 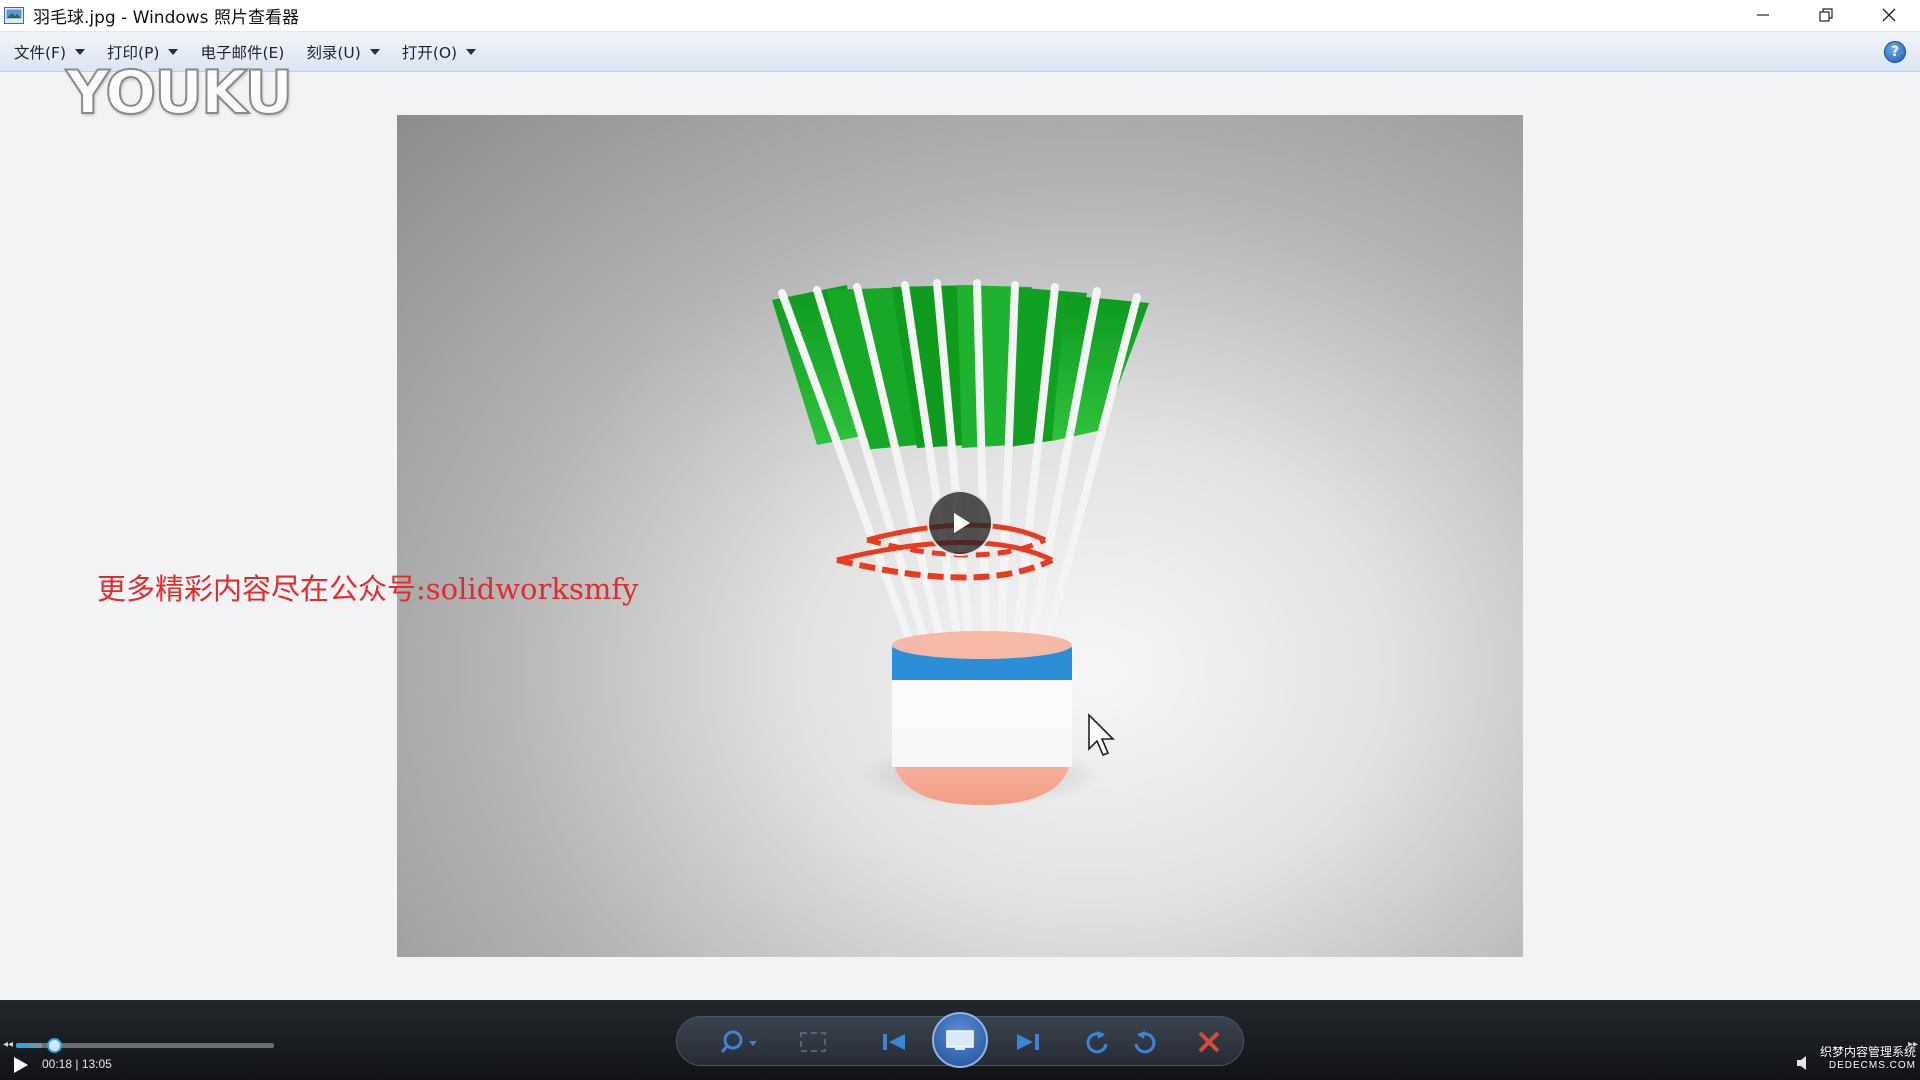 I want to click on window-title: 羽毛球.jpg - Windows 照片查看器, so click(x=166, y=18).